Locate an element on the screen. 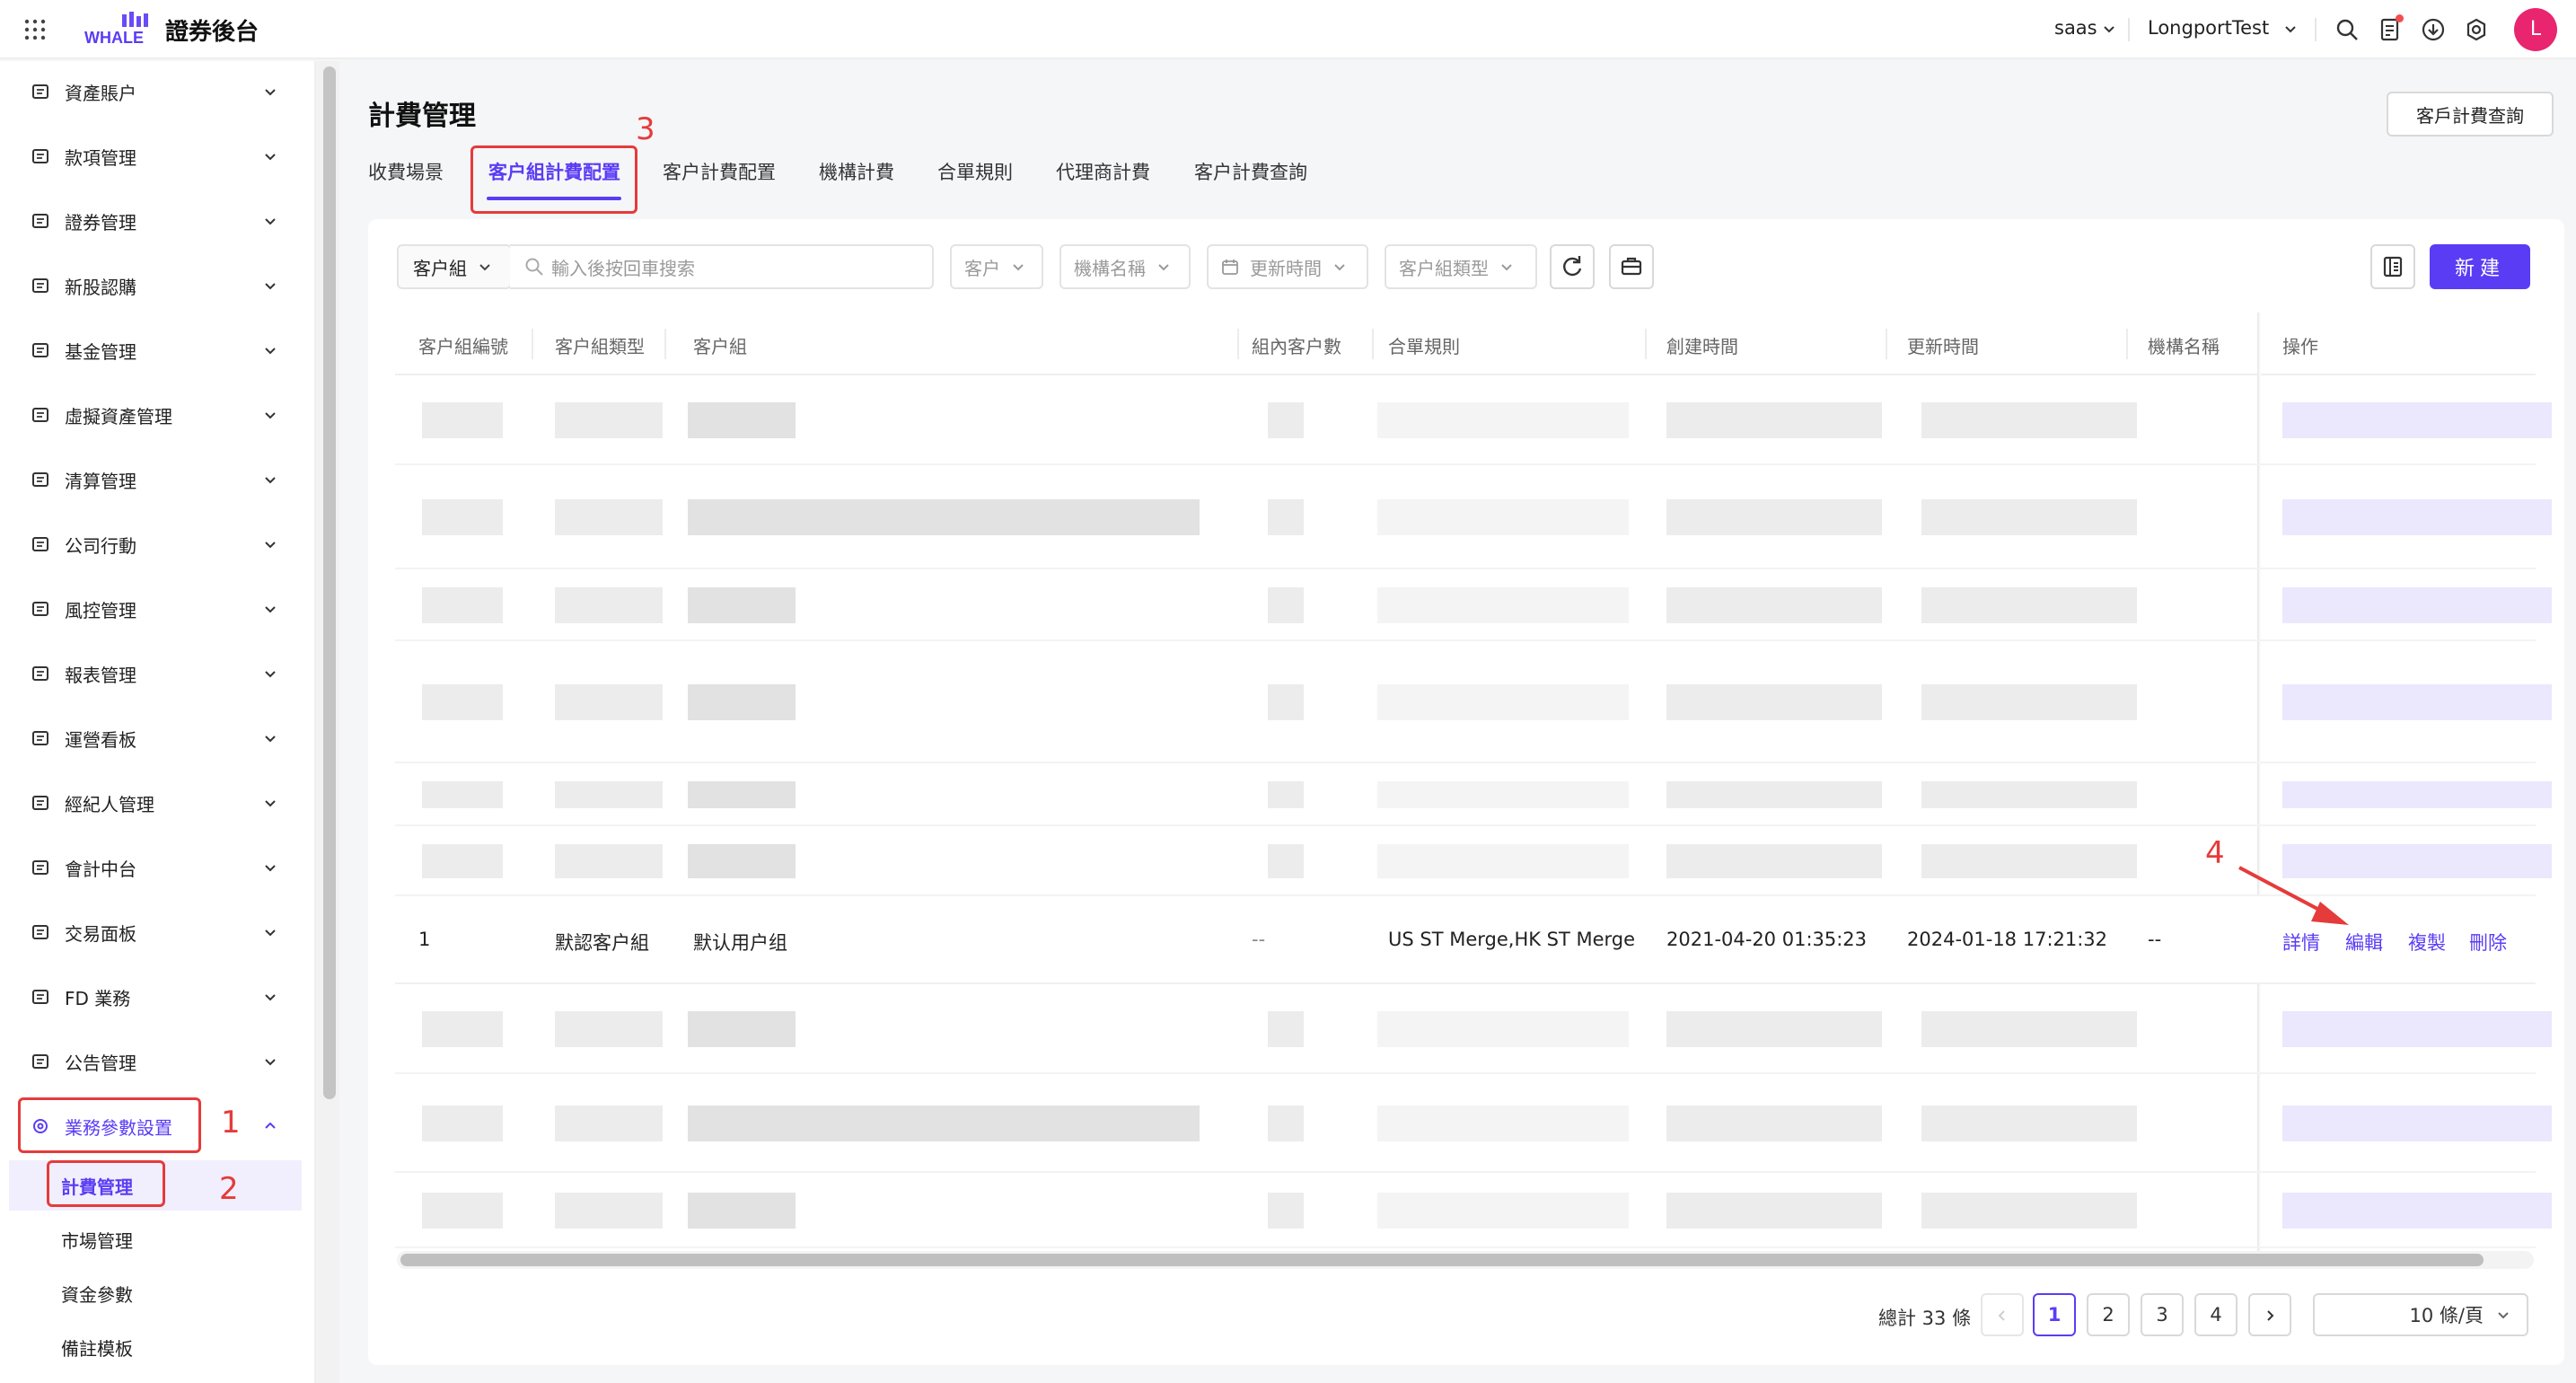  sidebar-subitem: 備註模板 is located at coordinates (155, 1347).